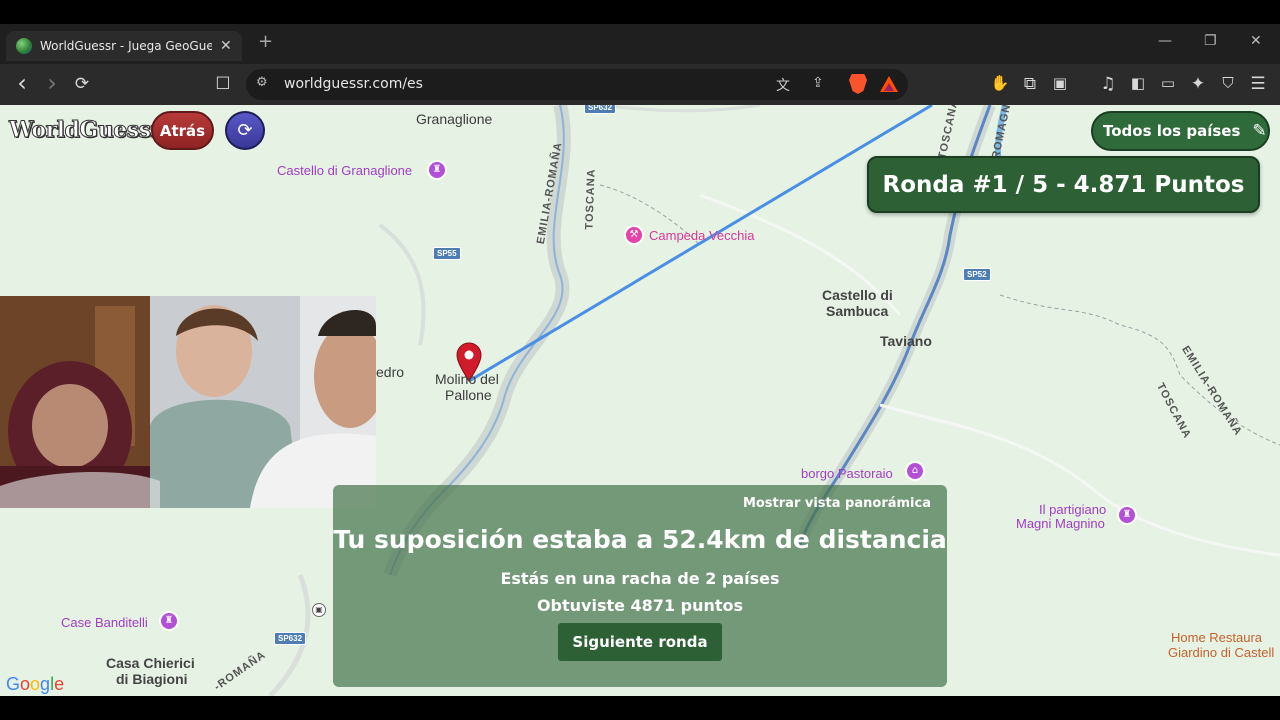 Image resolution: width=1280 pixels, height=720 pixels. I want to click on reload-icon: ⟳, so click(82, 84).